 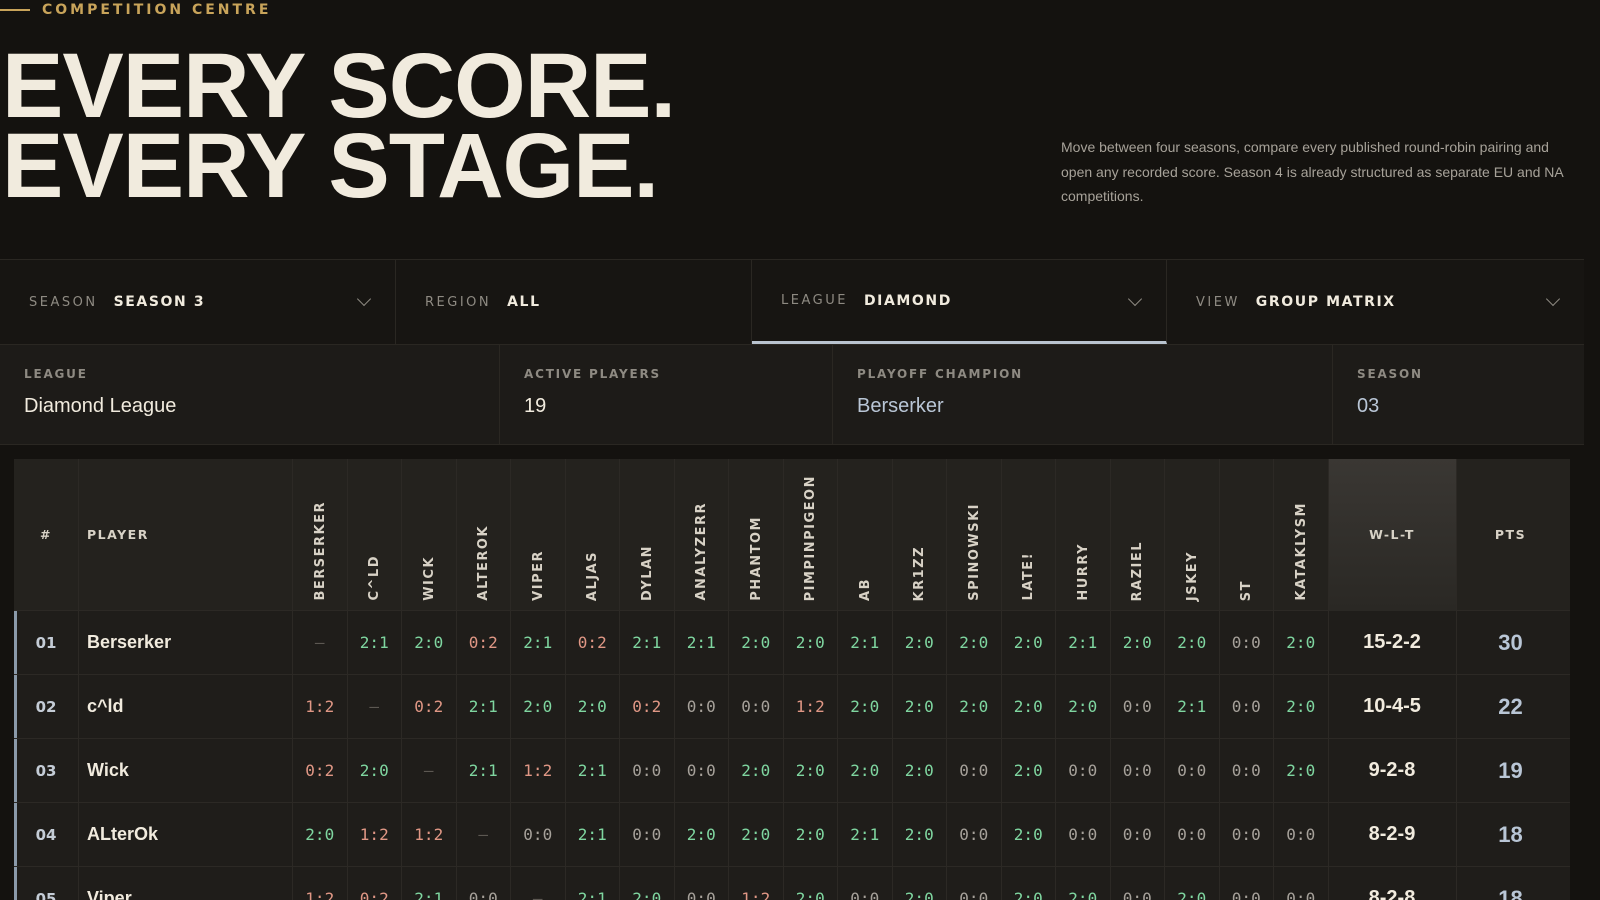 What do you see at coordinates (1029, 535) in the screenshot?
I see `opponent-column-header: LATE!` at bounding box center [1029, 535].